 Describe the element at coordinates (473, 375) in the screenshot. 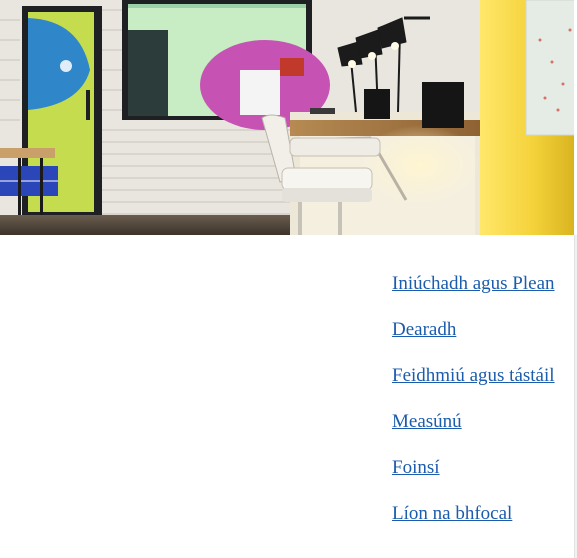

I see `link-implementation-and-testing: Feidhmiú agus tástáil` at that location.